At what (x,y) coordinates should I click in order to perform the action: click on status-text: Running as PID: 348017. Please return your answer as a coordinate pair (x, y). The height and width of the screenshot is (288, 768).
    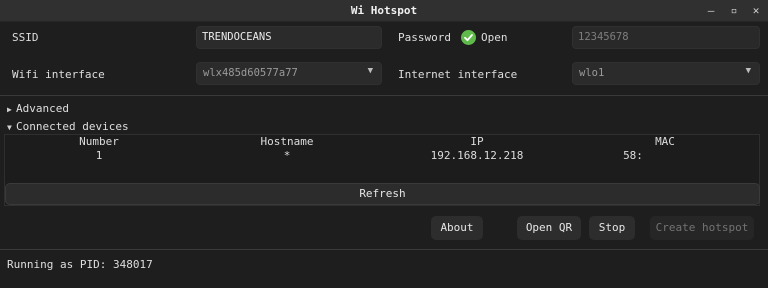
    Looking at the image, I should click on (80, 264).